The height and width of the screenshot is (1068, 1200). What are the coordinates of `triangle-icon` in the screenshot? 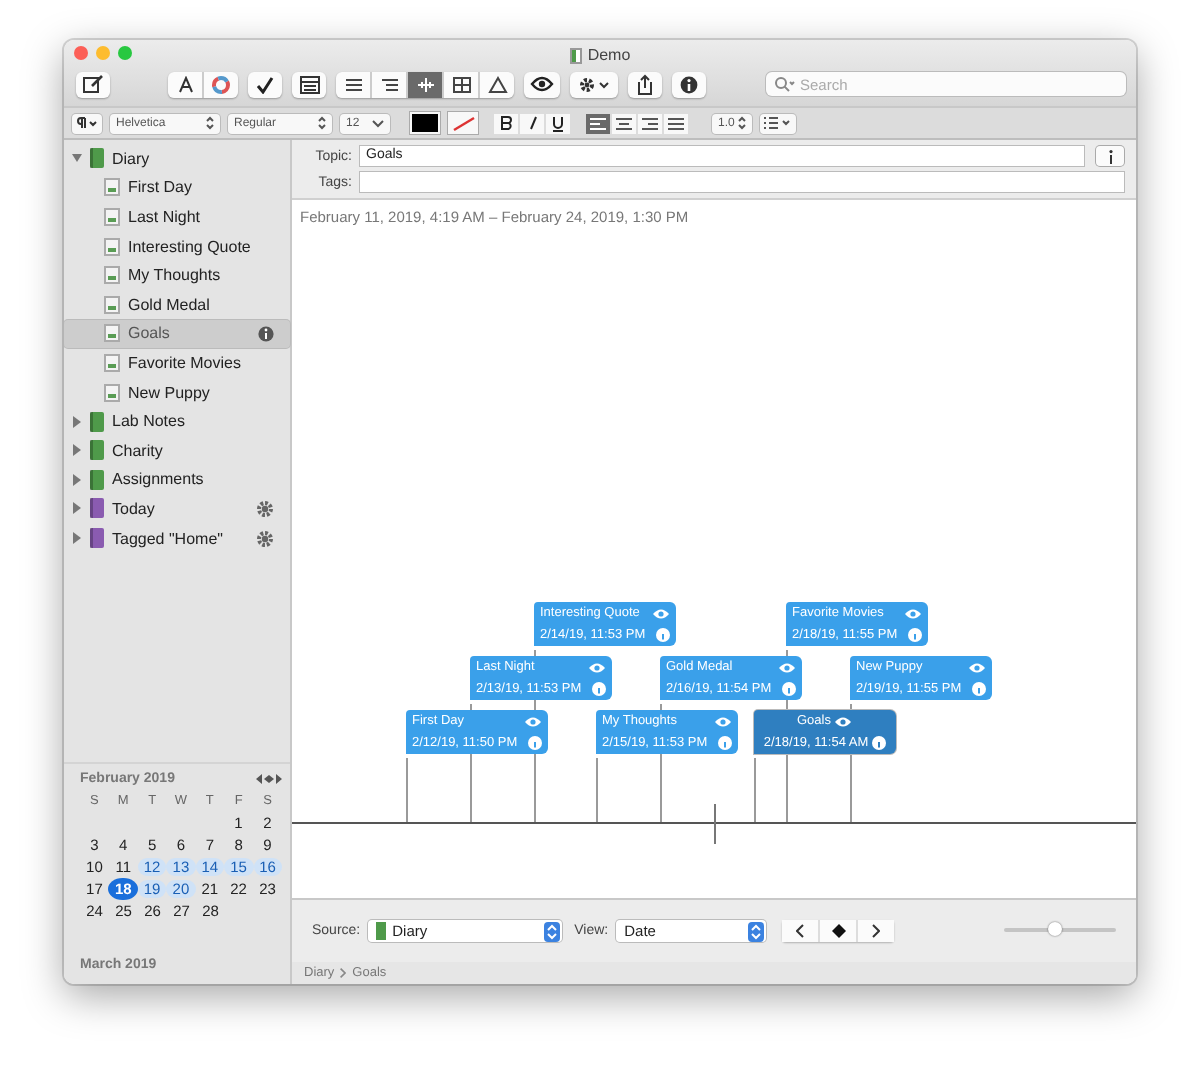 It's located at (497, 84).